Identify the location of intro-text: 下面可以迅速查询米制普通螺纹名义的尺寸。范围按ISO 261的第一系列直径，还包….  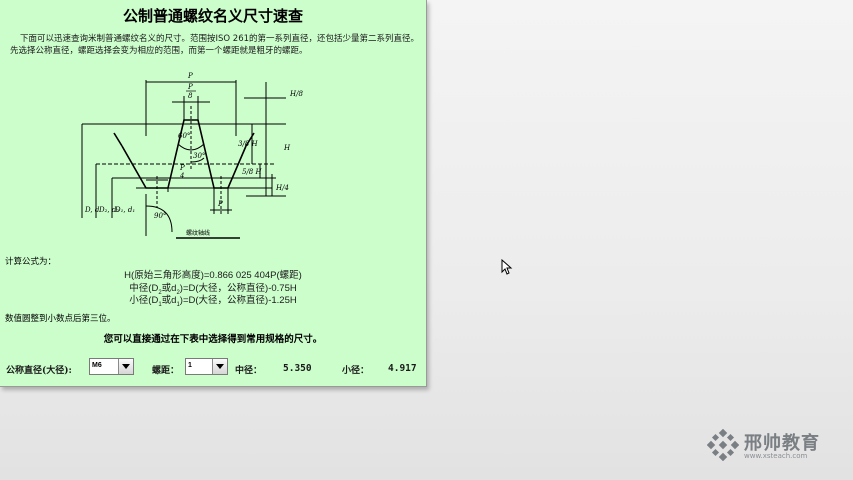
(215, 45).